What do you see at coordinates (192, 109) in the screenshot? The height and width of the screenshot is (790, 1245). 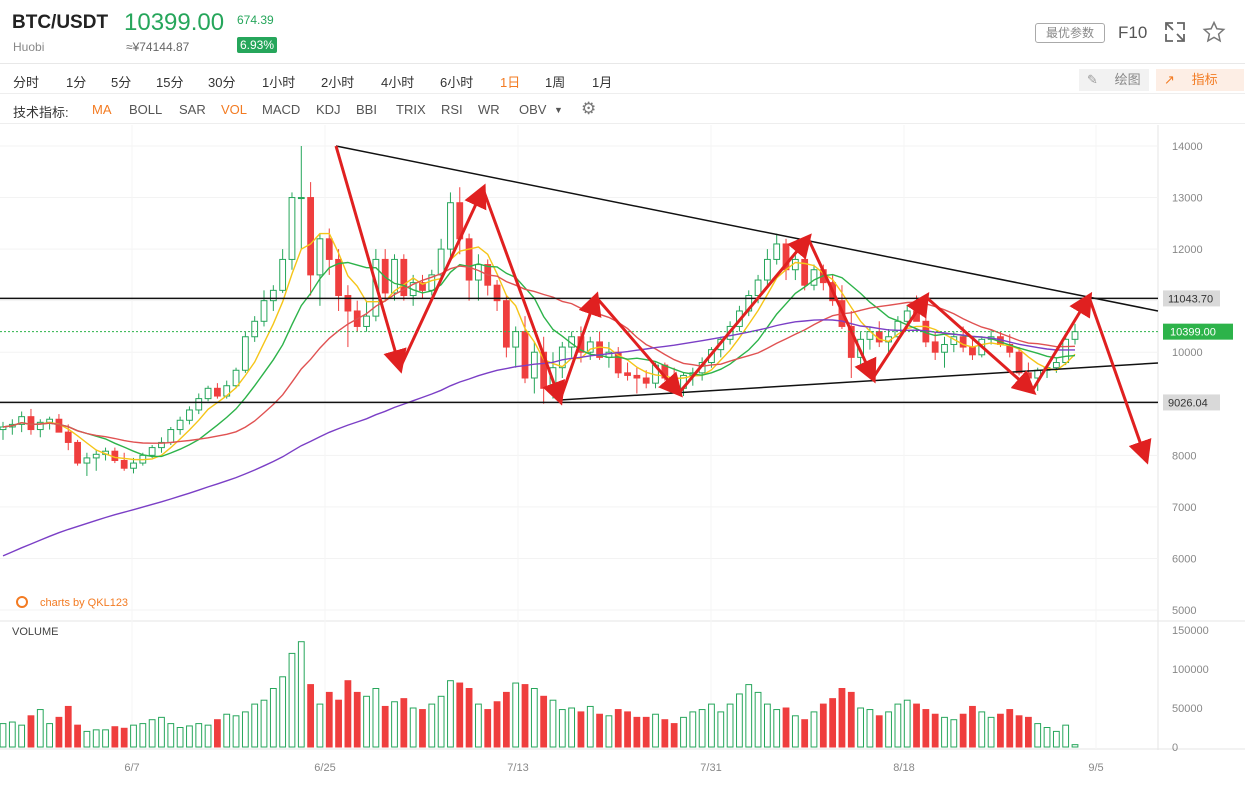 I see `indicator-sar: SAR` at bounding box center [192, 109].